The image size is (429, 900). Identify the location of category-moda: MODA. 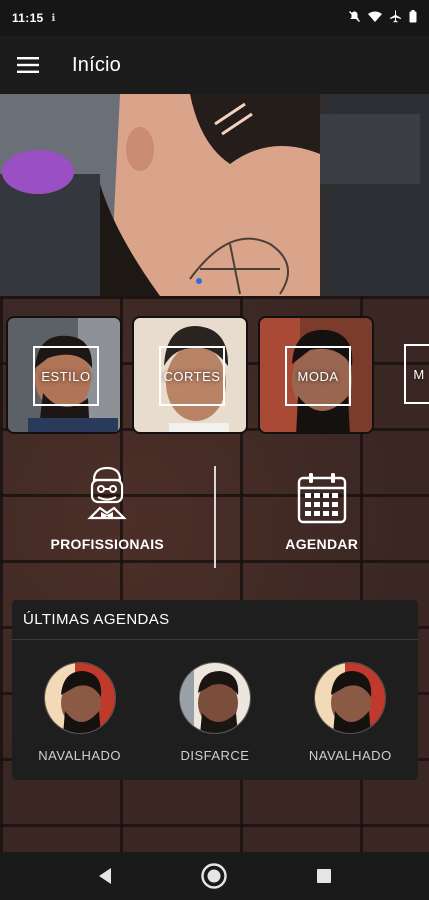
(316, 375).